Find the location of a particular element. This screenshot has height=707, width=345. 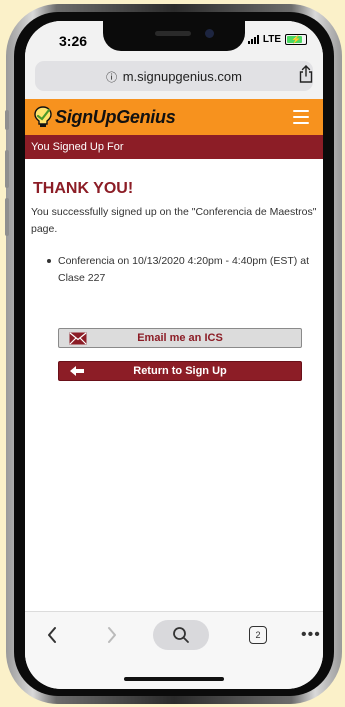

bullet-icon is located at coordinates (49, 261).